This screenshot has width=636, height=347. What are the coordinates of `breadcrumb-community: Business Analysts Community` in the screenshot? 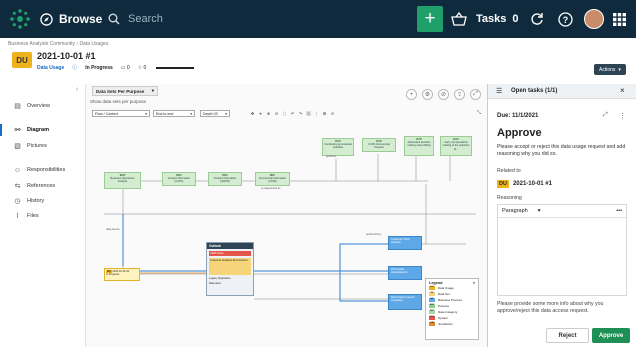 It's located at (41, 44).